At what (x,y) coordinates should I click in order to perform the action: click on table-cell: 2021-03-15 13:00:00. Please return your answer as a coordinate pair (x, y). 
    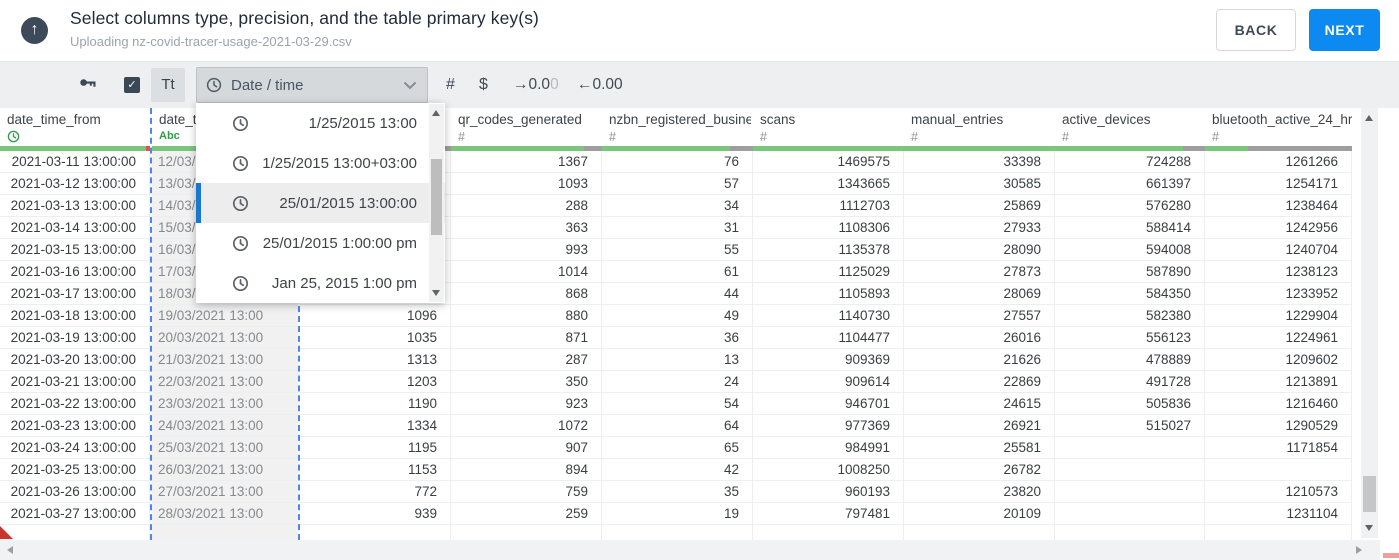
    Looking at the image, I should click on (75, 250).